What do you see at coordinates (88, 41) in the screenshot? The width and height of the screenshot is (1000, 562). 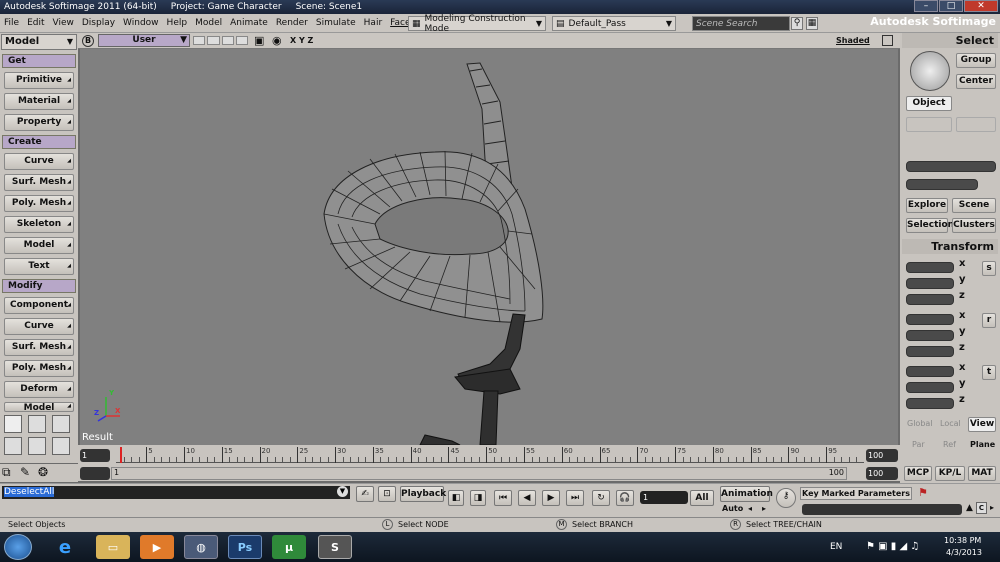 I see `viewport-b-icon: B` at bounding box center [88, 41].